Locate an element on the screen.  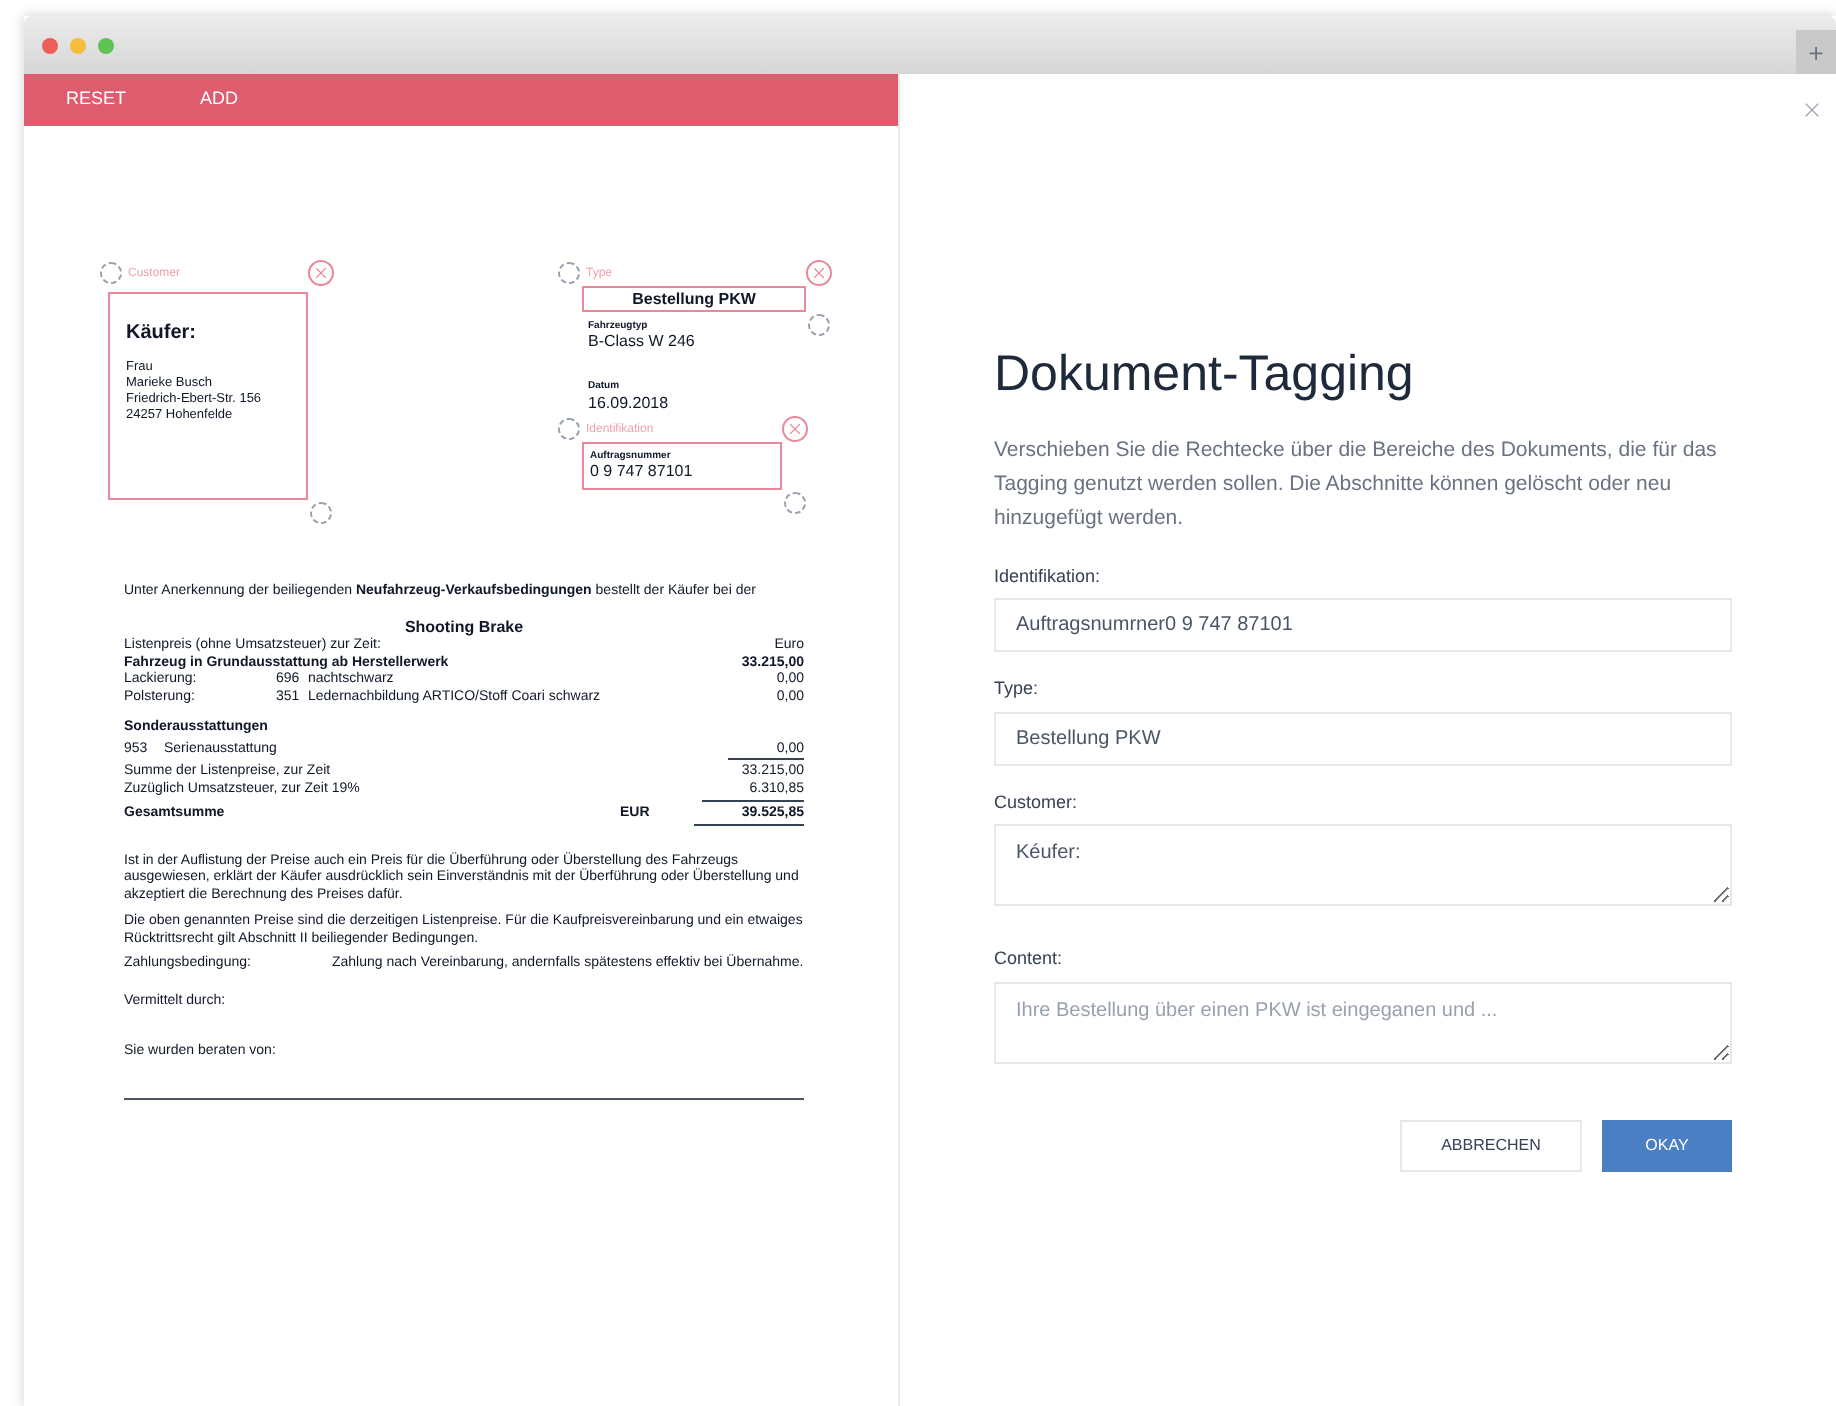
okay-button: OKAY is located at coordinates (1667, 1145).